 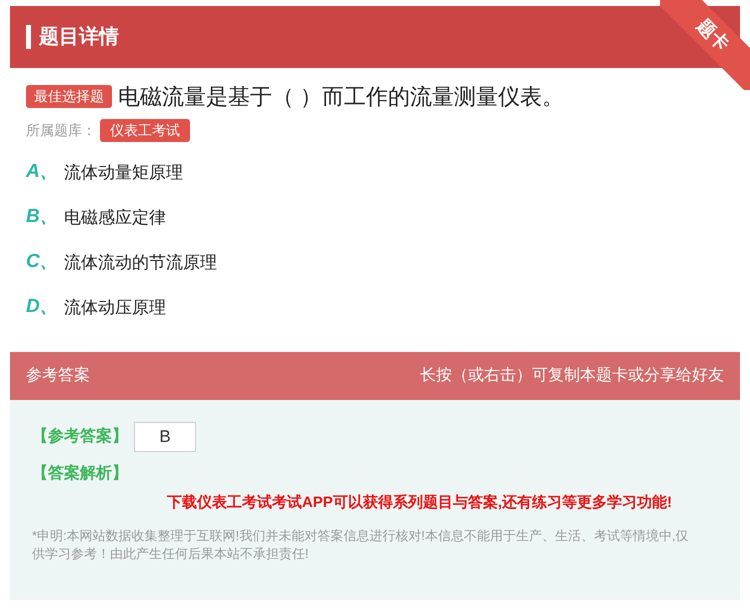 What do you see at coordinates (38, 307) in the screenshot?
I see `option-letter: D、` at bounding box center [38, 307].